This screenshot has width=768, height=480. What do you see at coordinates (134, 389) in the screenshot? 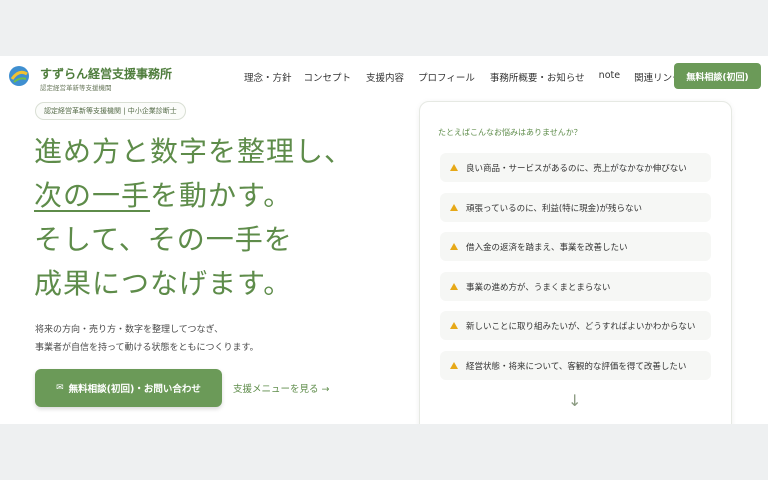
I see `consult-contact-label: 無料相談(初回)・お問い合わせ` at bounding box center [134, 389].